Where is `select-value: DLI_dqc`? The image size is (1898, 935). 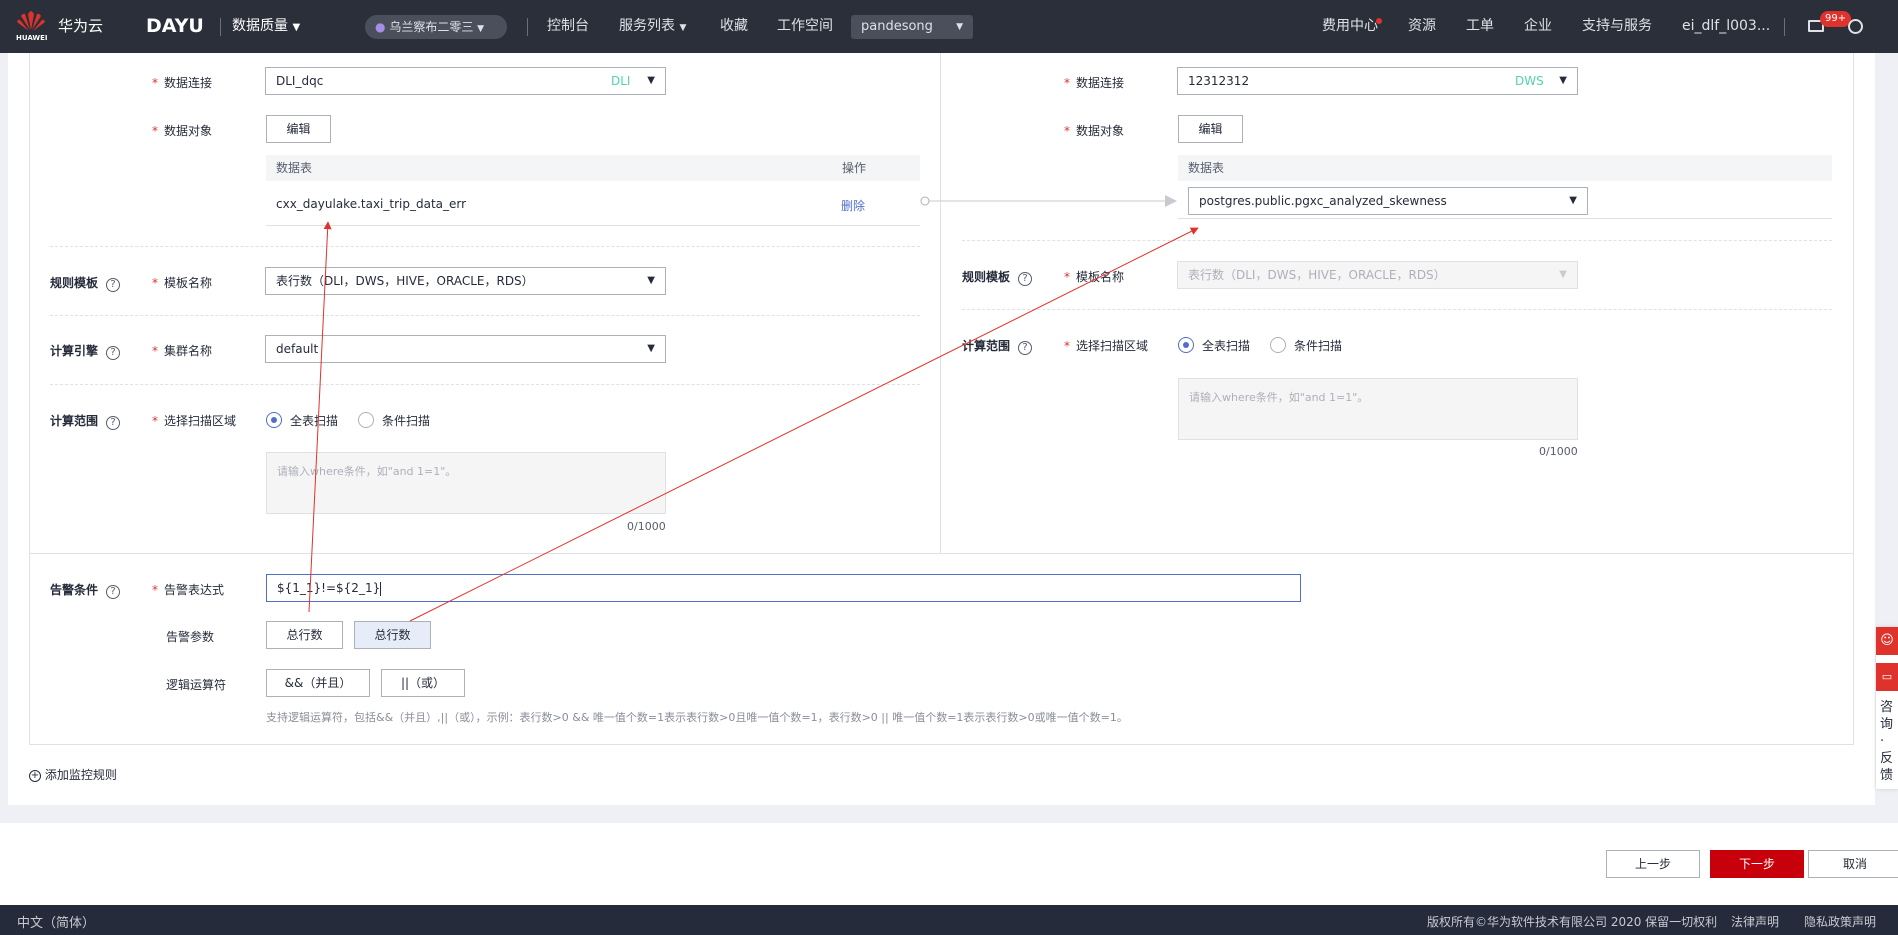
select-value: DLI_dqc is located at coordinates (300, 81).